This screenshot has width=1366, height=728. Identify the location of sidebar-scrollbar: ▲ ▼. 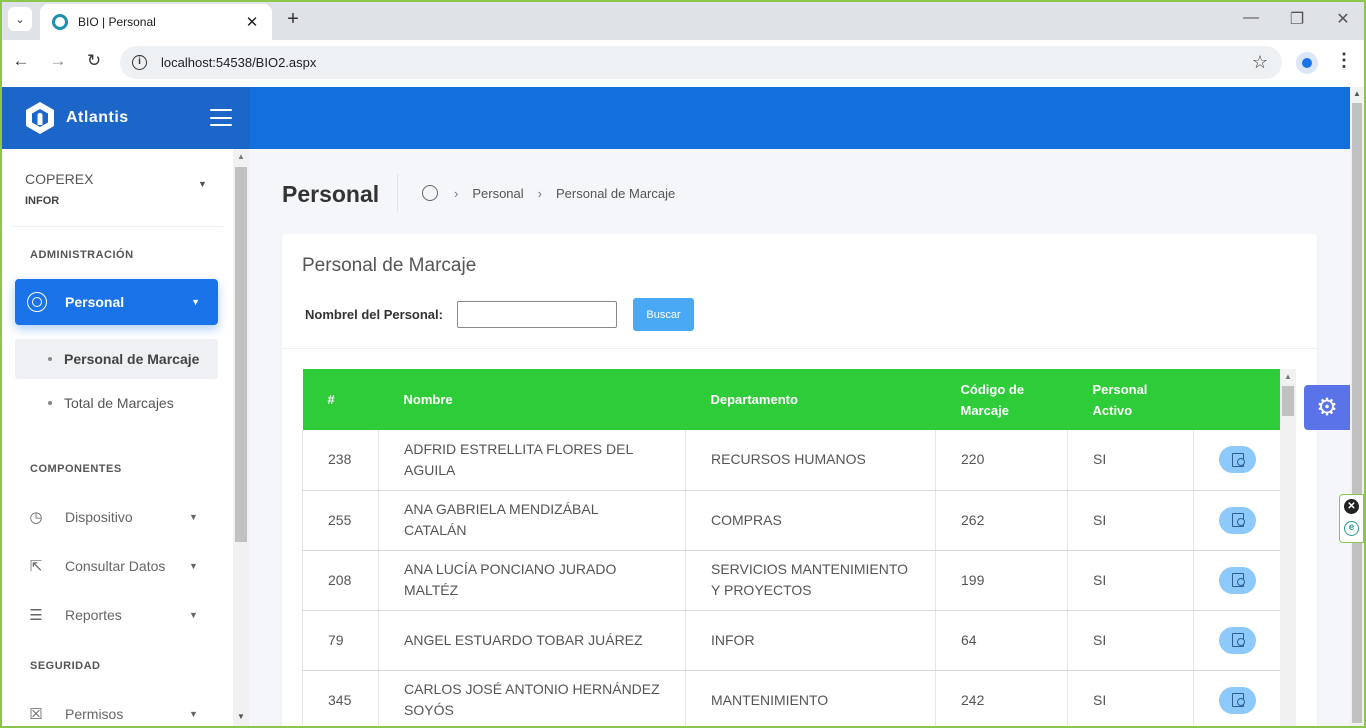
(241, 438).